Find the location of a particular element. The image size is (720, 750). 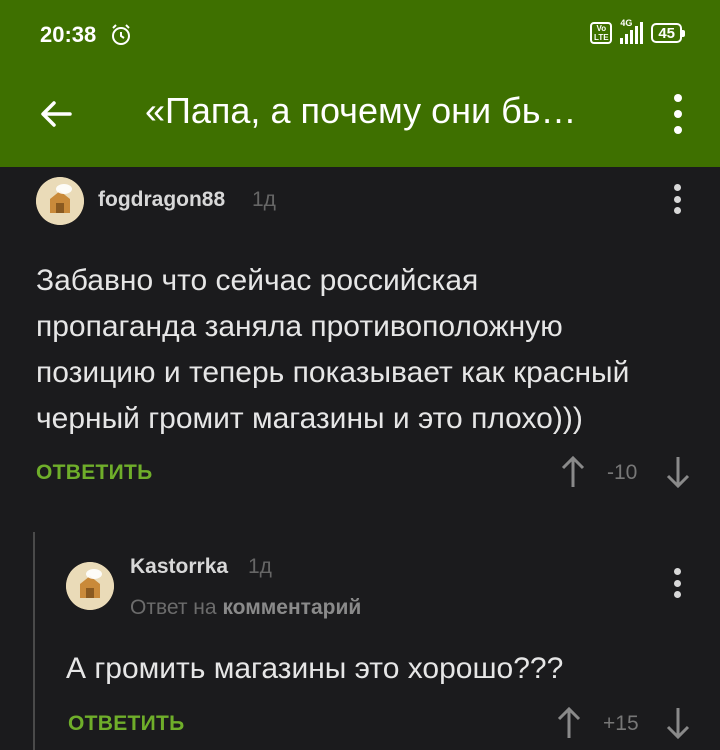

reply-to-link: комментарий is located at coordinates (291, 607).